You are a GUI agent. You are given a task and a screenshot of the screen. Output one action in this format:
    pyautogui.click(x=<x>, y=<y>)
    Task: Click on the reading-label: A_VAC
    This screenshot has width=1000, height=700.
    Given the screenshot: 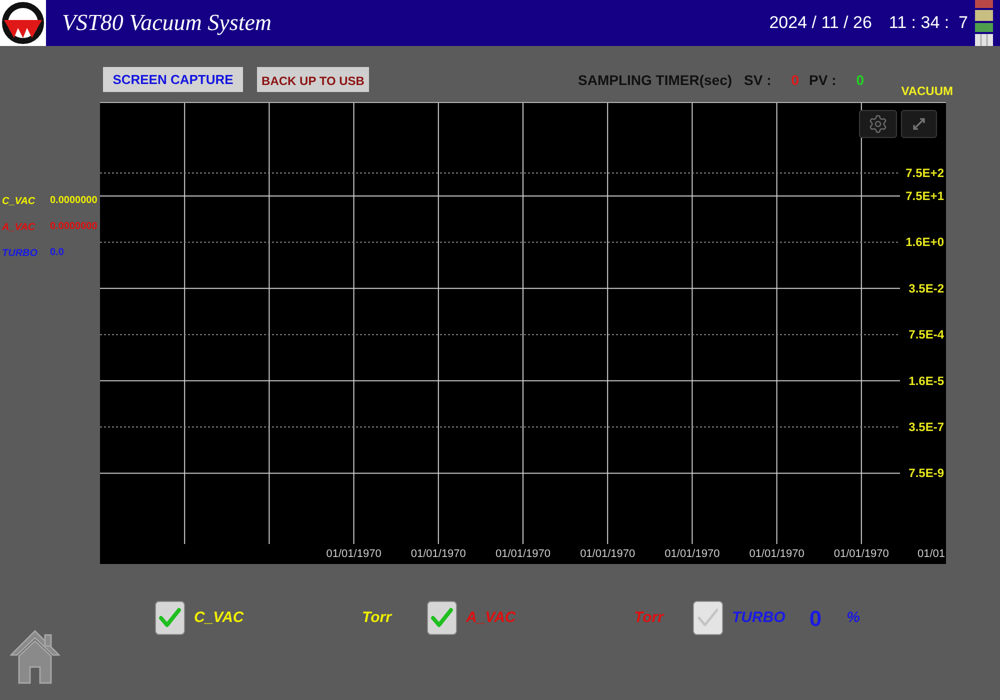 What is the action you would take?
    pyautogui.click(x=19, y=227)
    